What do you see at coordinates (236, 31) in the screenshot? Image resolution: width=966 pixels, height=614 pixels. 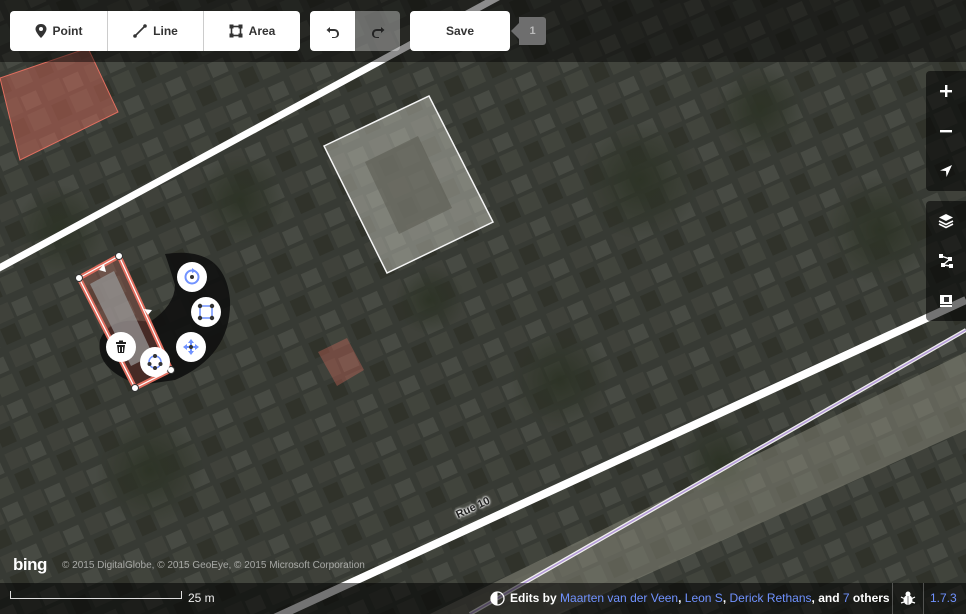 I see `area-icon` at bounding box center [236, 31].